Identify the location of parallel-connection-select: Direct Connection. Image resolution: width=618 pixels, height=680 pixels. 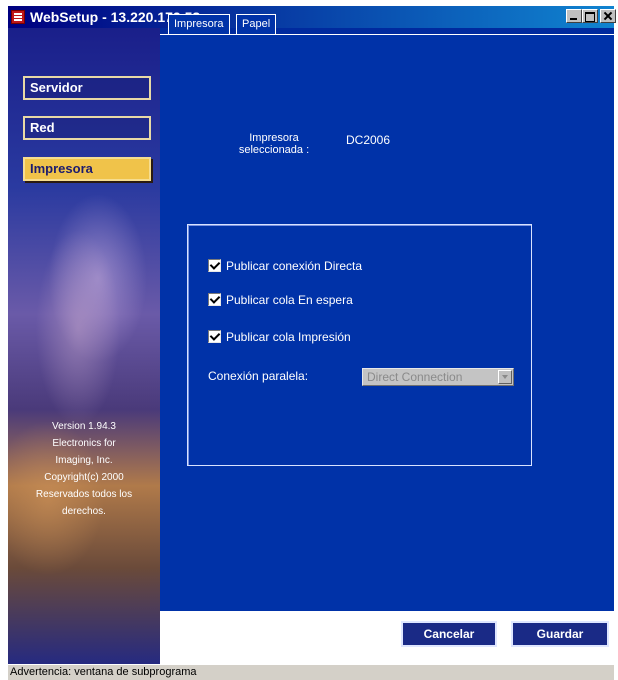
(438, 377).